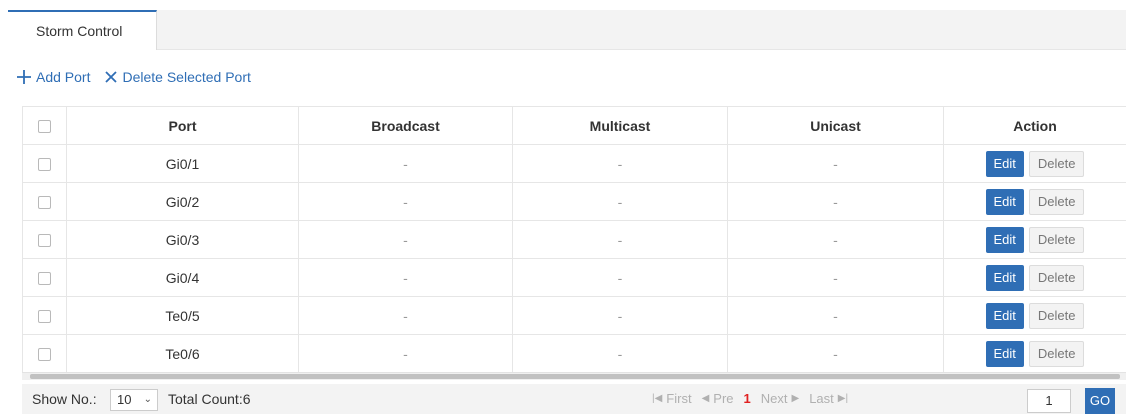 Image resolution: width=1126 pixels, height=414 pixels. What do you see at coordinates (209, 399) in the screenshot?
I see `total-count: Total Count:6` at bounding box center [209, 399].